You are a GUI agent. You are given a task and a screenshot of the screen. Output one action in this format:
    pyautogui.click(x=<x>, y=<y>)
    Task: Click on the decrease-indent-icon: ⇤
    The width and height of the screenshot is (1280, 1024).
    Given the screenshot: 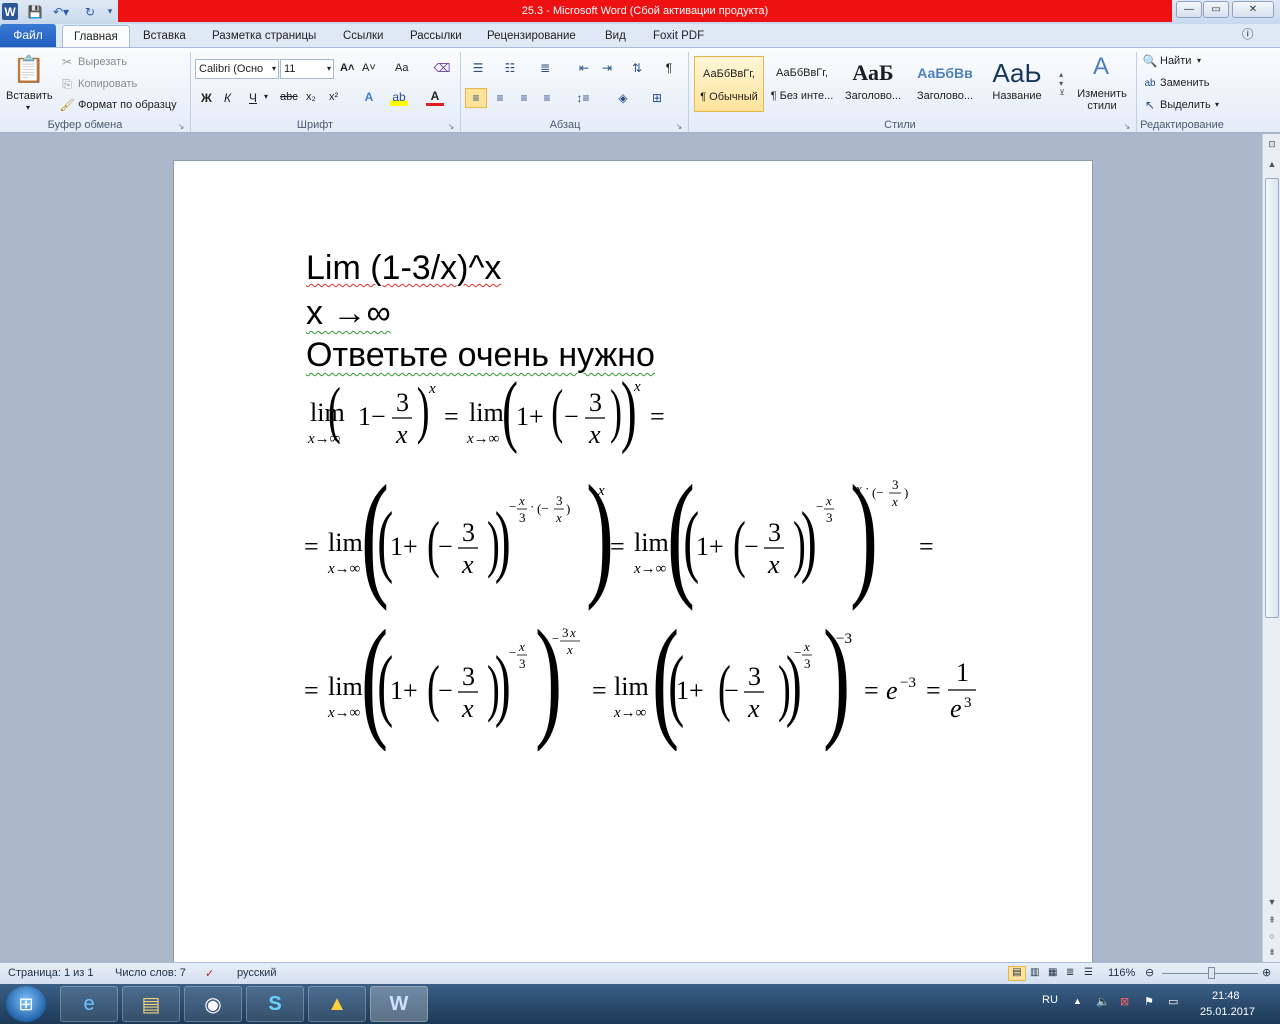 What is the action you would take?
    pyautogui.click(x=584, y=68)
    